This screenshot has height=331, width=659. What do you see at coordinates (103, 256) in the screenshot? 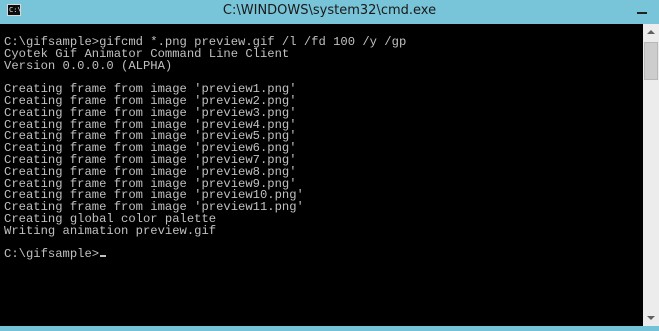
I see `text-cursor` at bounding box center [103, 256].